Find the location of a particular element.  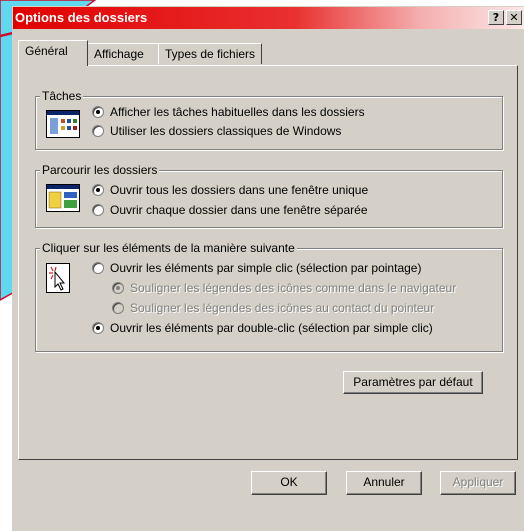

tab-general-label: Général is located at coordinates (46, 51).